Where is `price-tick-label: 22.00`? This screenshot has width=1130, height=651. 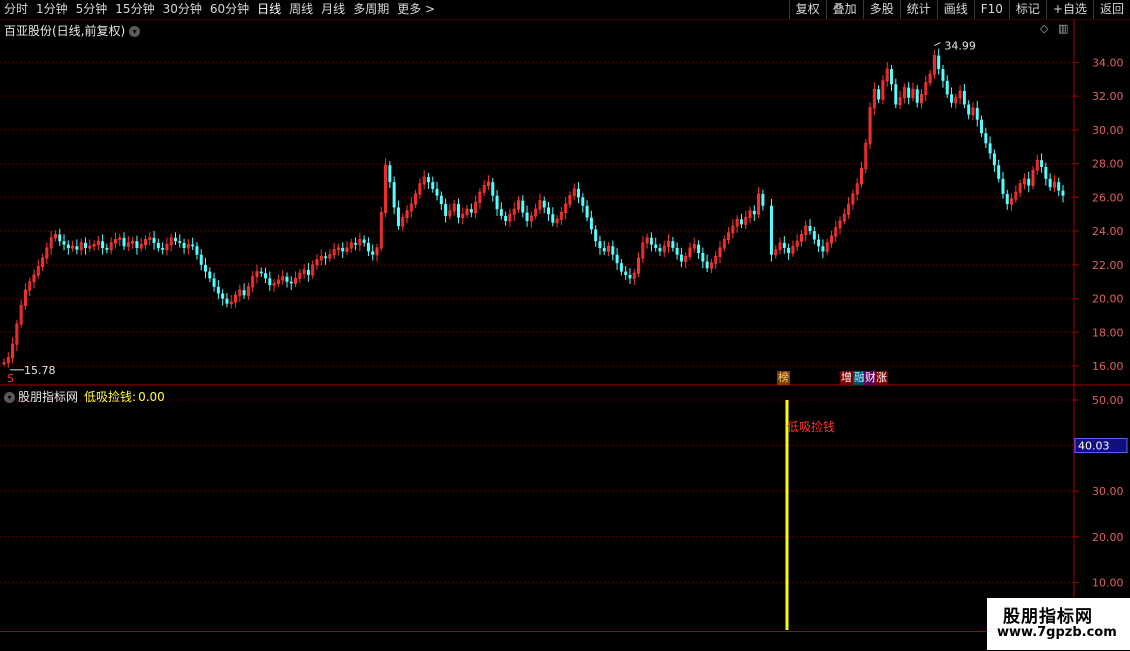 price-tick-label: 22.00 is located at coordinates (1108, 265).